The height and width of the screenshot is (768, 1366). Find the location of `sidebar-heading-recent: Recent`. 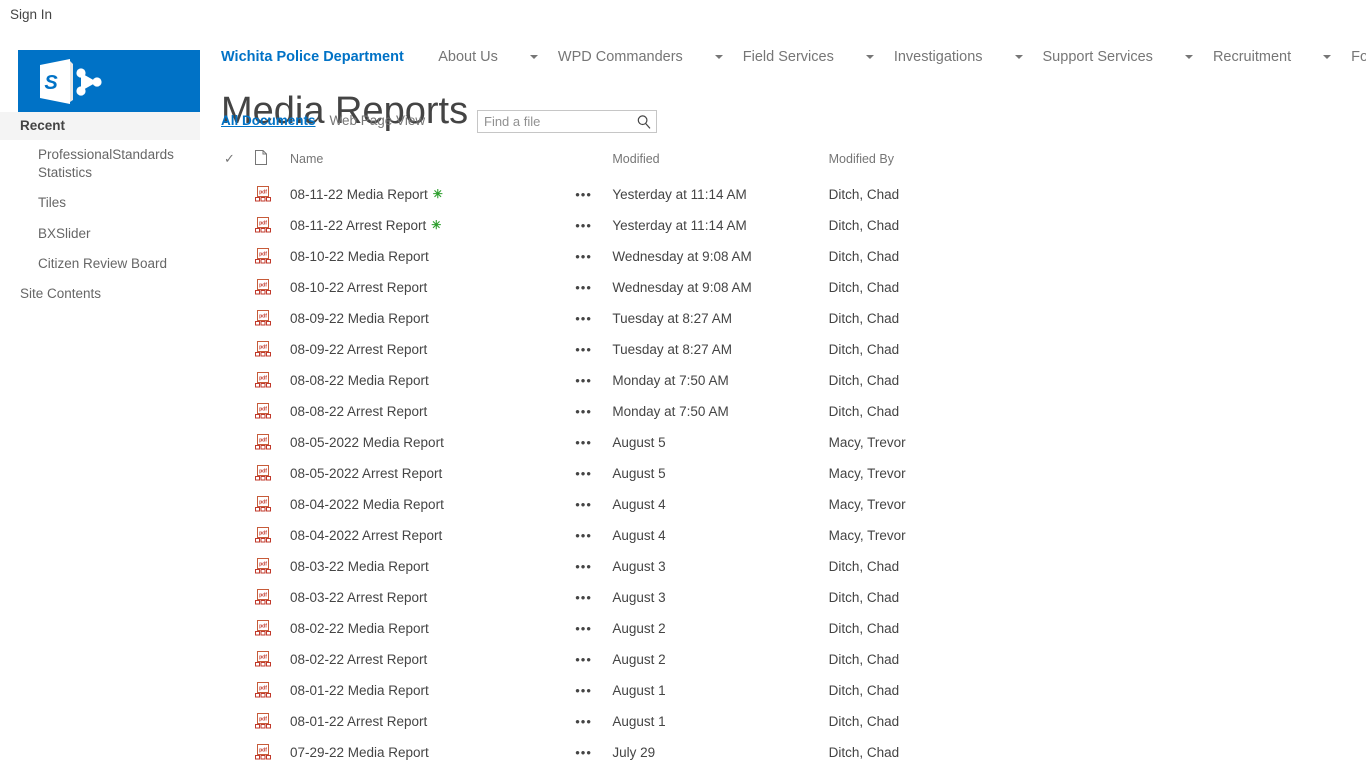

sidebar-heading-recent: Recent is located at coordinates (100, 126).